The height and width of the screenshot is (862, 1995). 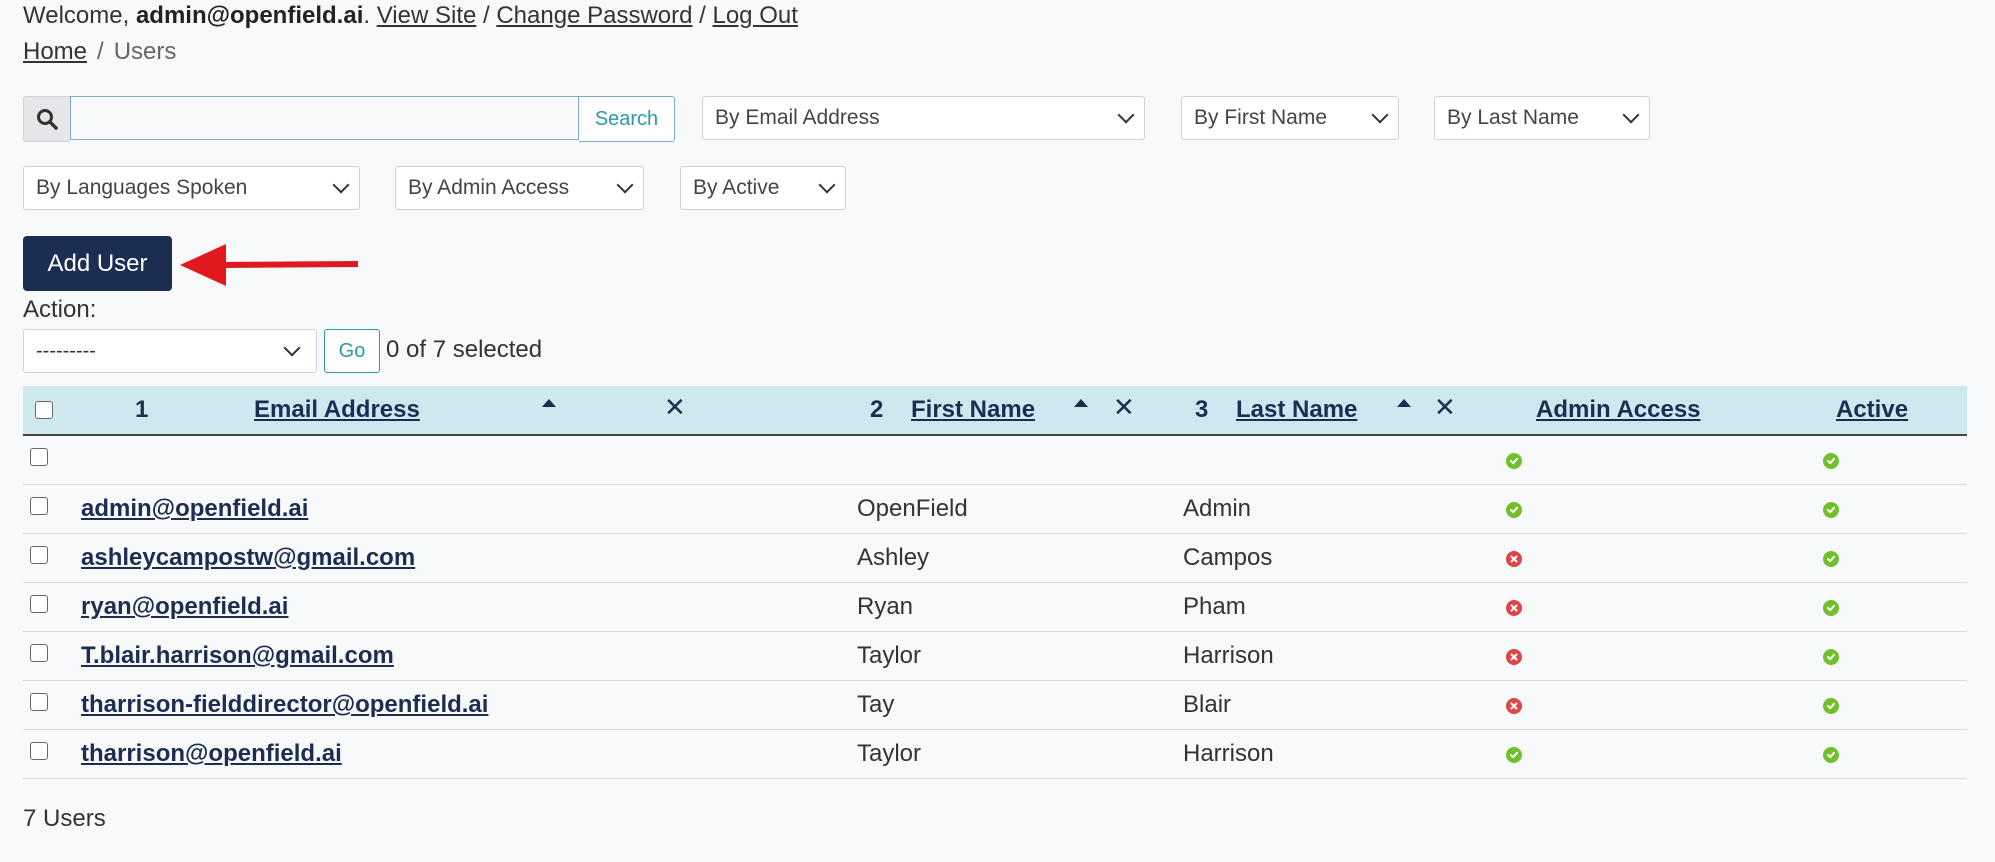 What do you see at coordinates (995, 656) in the screenshot?
I see `table-row: T.blair.harrison@gmail.com Taylor Harrison` at bounding box center [995, 656].